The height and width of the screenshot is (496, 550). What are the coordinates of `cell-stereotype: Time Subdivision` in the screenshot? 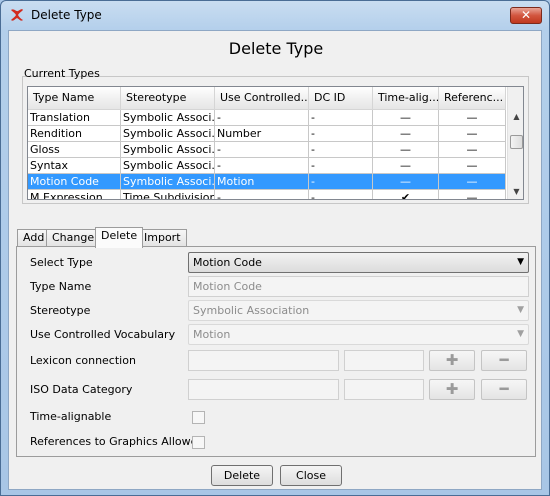 It's located at (168, 194).